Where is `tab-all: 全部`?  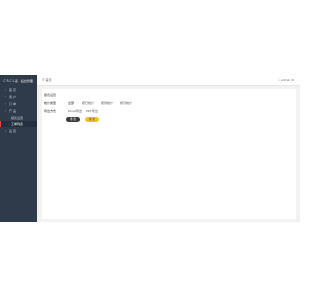 tab-all: 全部 is located at coordinates (71, 103).